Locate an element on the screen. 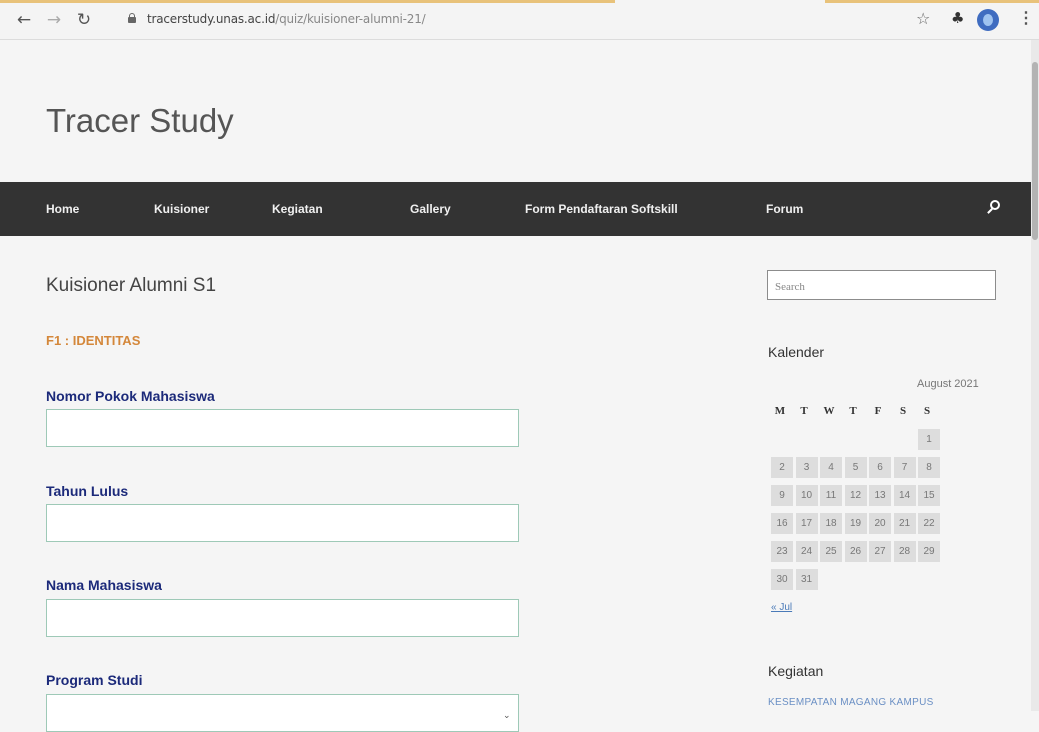  calendar-day: 11 is located at coordinates (831, 495).